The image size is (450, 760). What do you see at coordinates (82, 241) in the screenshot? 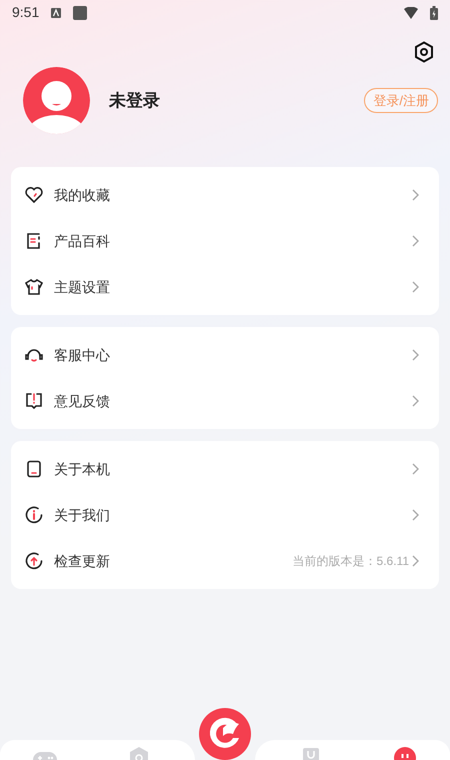
I see `menu-label: 产品百科` at bounding box center [82, 241].